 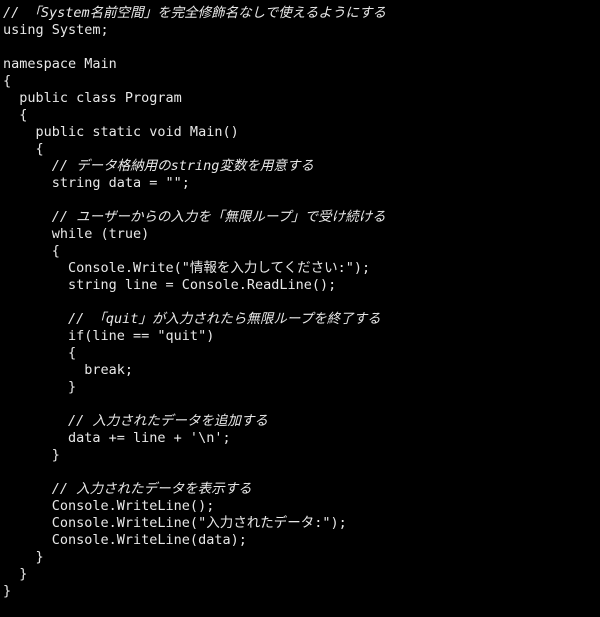 What do you see at coordinates (121, 132) in the screenshot?
I see `code-line: public static void Main()` at bounding box center [121, 132].